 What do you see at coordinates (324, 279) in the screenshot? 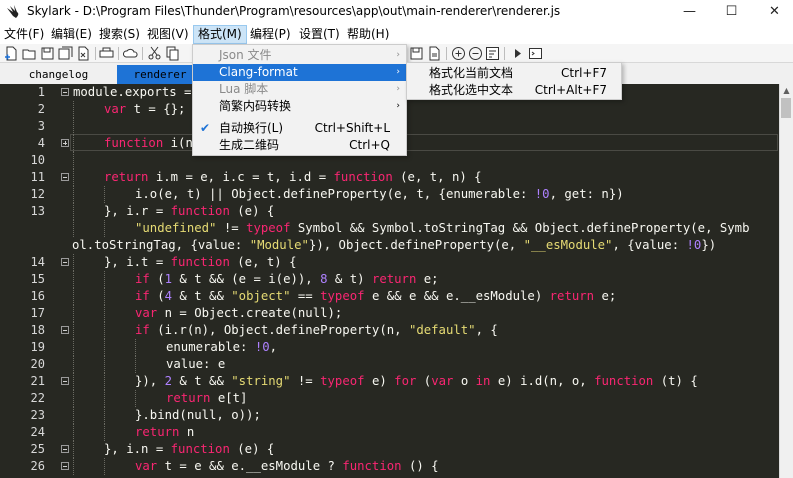
I see `code-token: 8` at bounding box center [324, 279].